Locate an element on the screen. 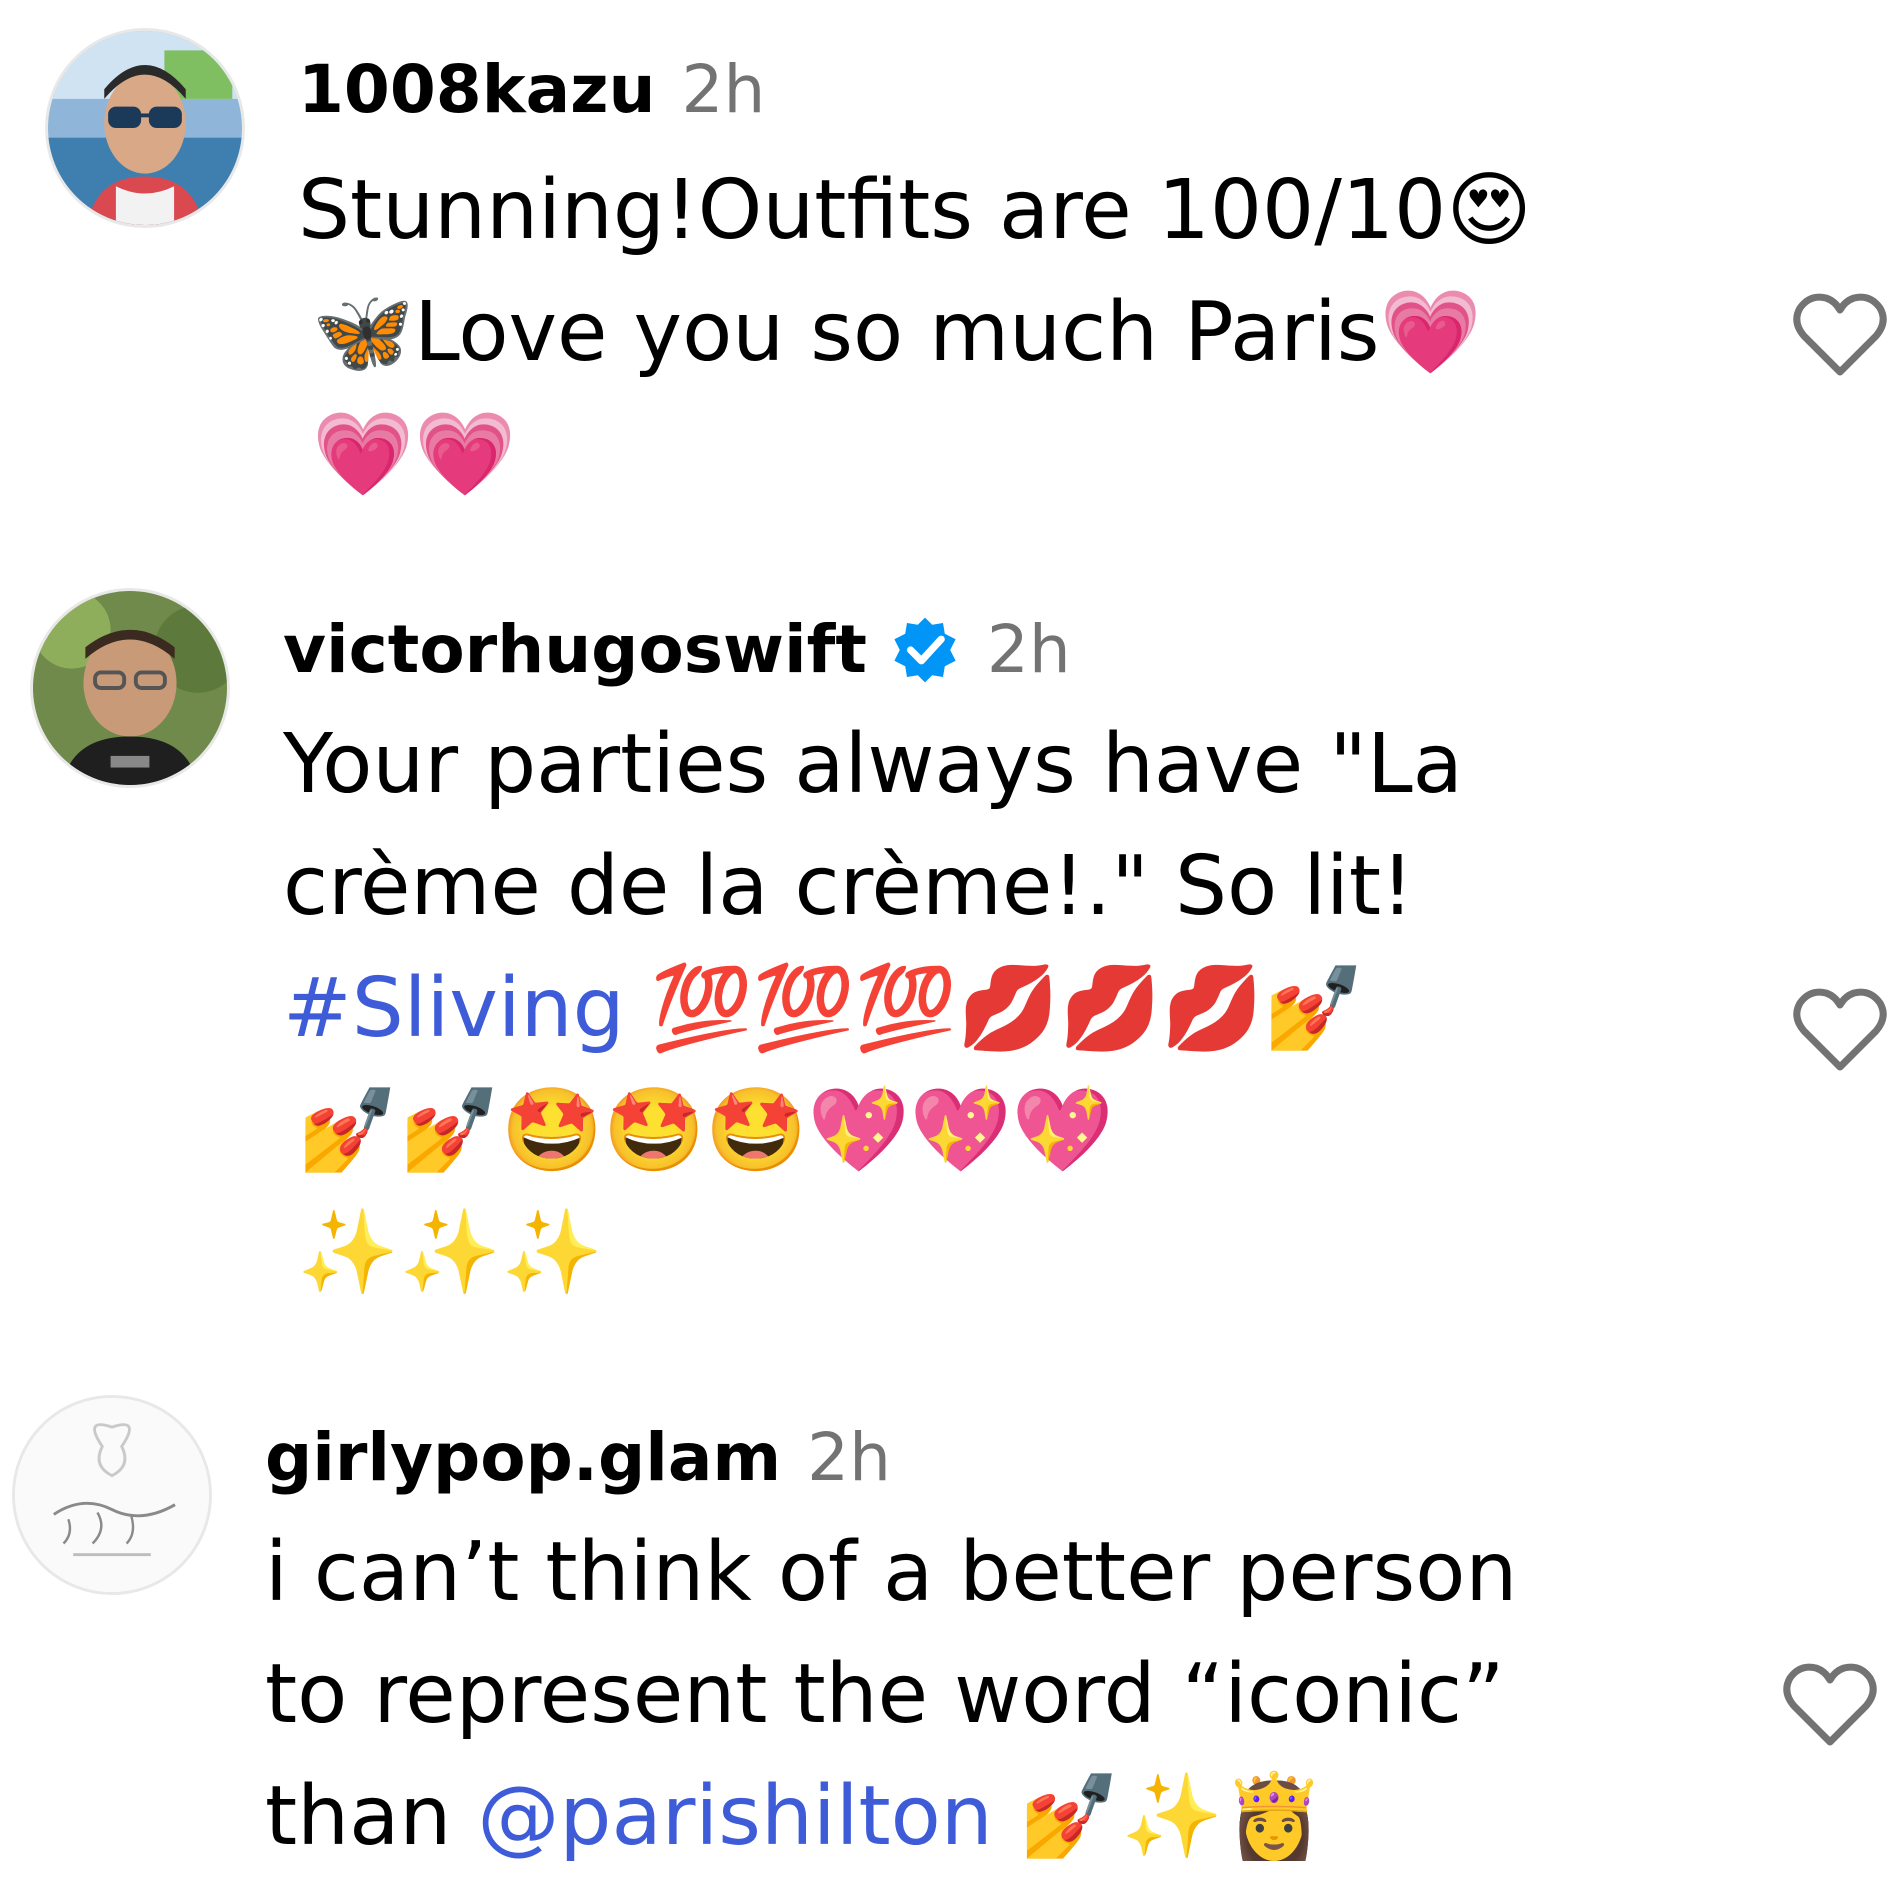 The height and width of the screenshot is (1900, 1900). username: victorhugoswift is located at coordinates (575, 650).